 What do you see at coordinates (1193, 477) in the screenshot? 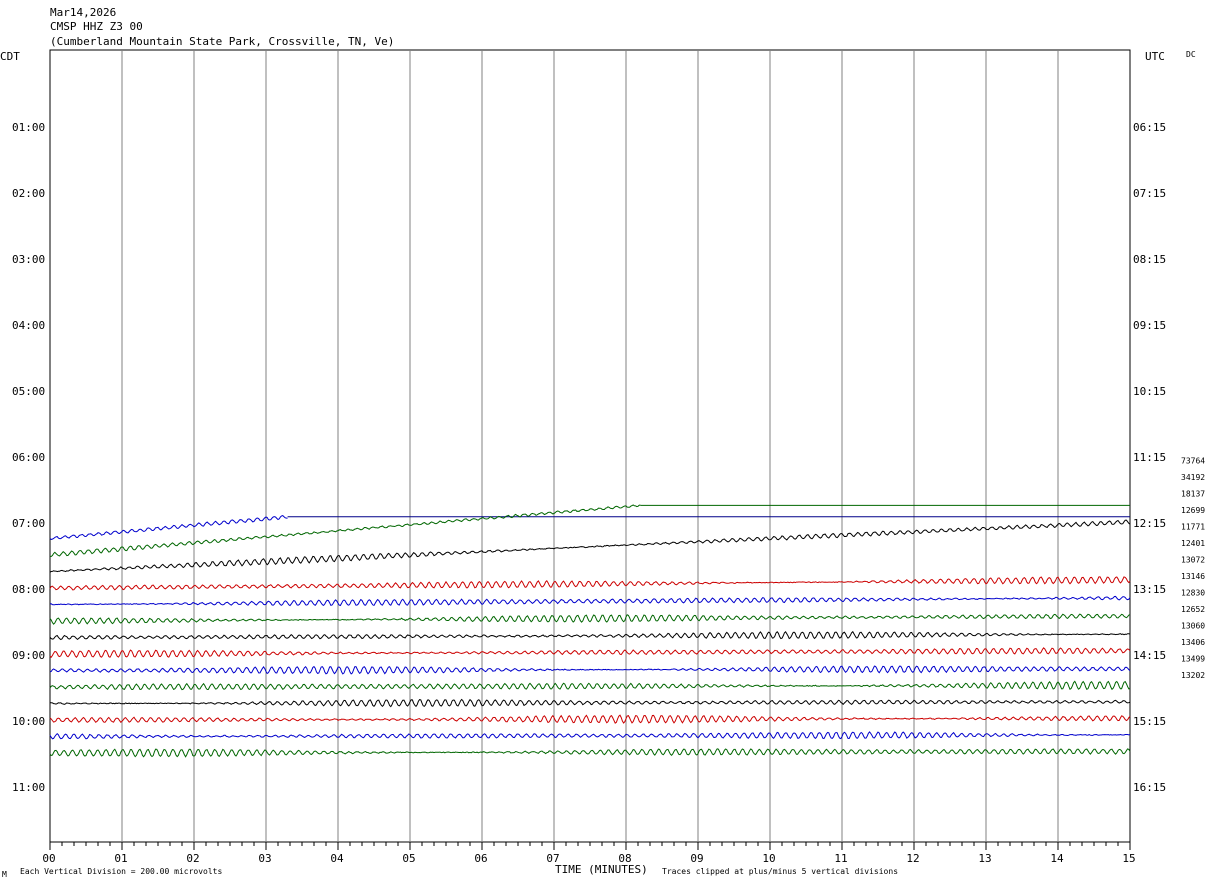
I see `trace-value-label: 34192` at bounding box center [1193, 477].